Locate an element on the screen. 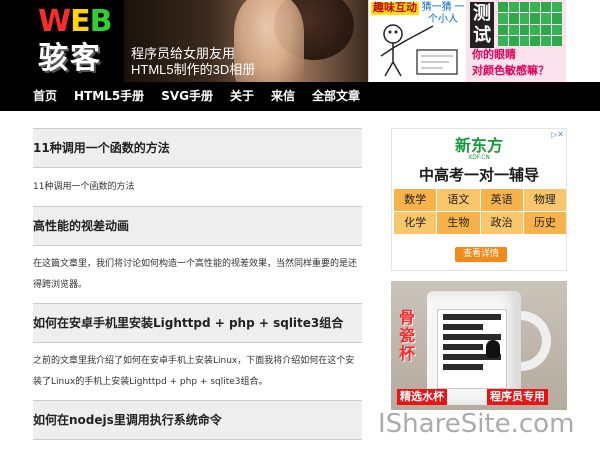  linux-penguin-icon is located at coordinates (493, 349).